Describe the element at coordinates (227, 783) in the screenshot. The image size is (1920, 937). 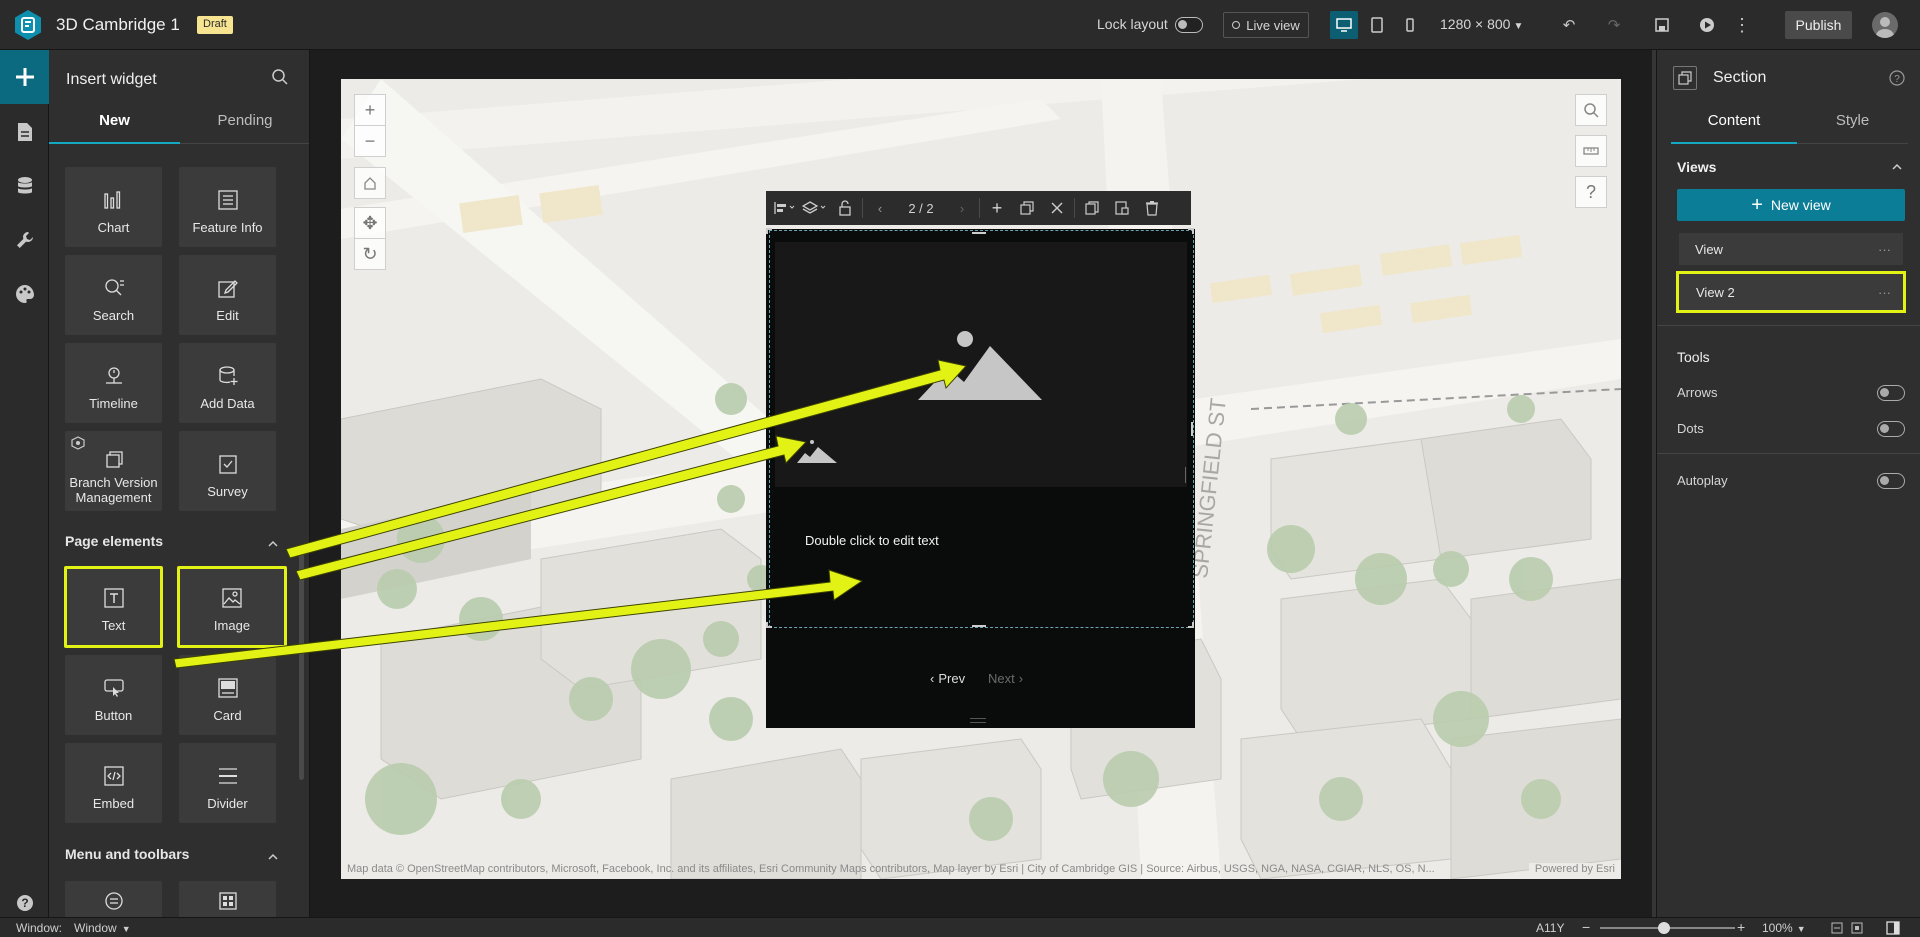
I see `widget-tile-divider: Divider` at that location.